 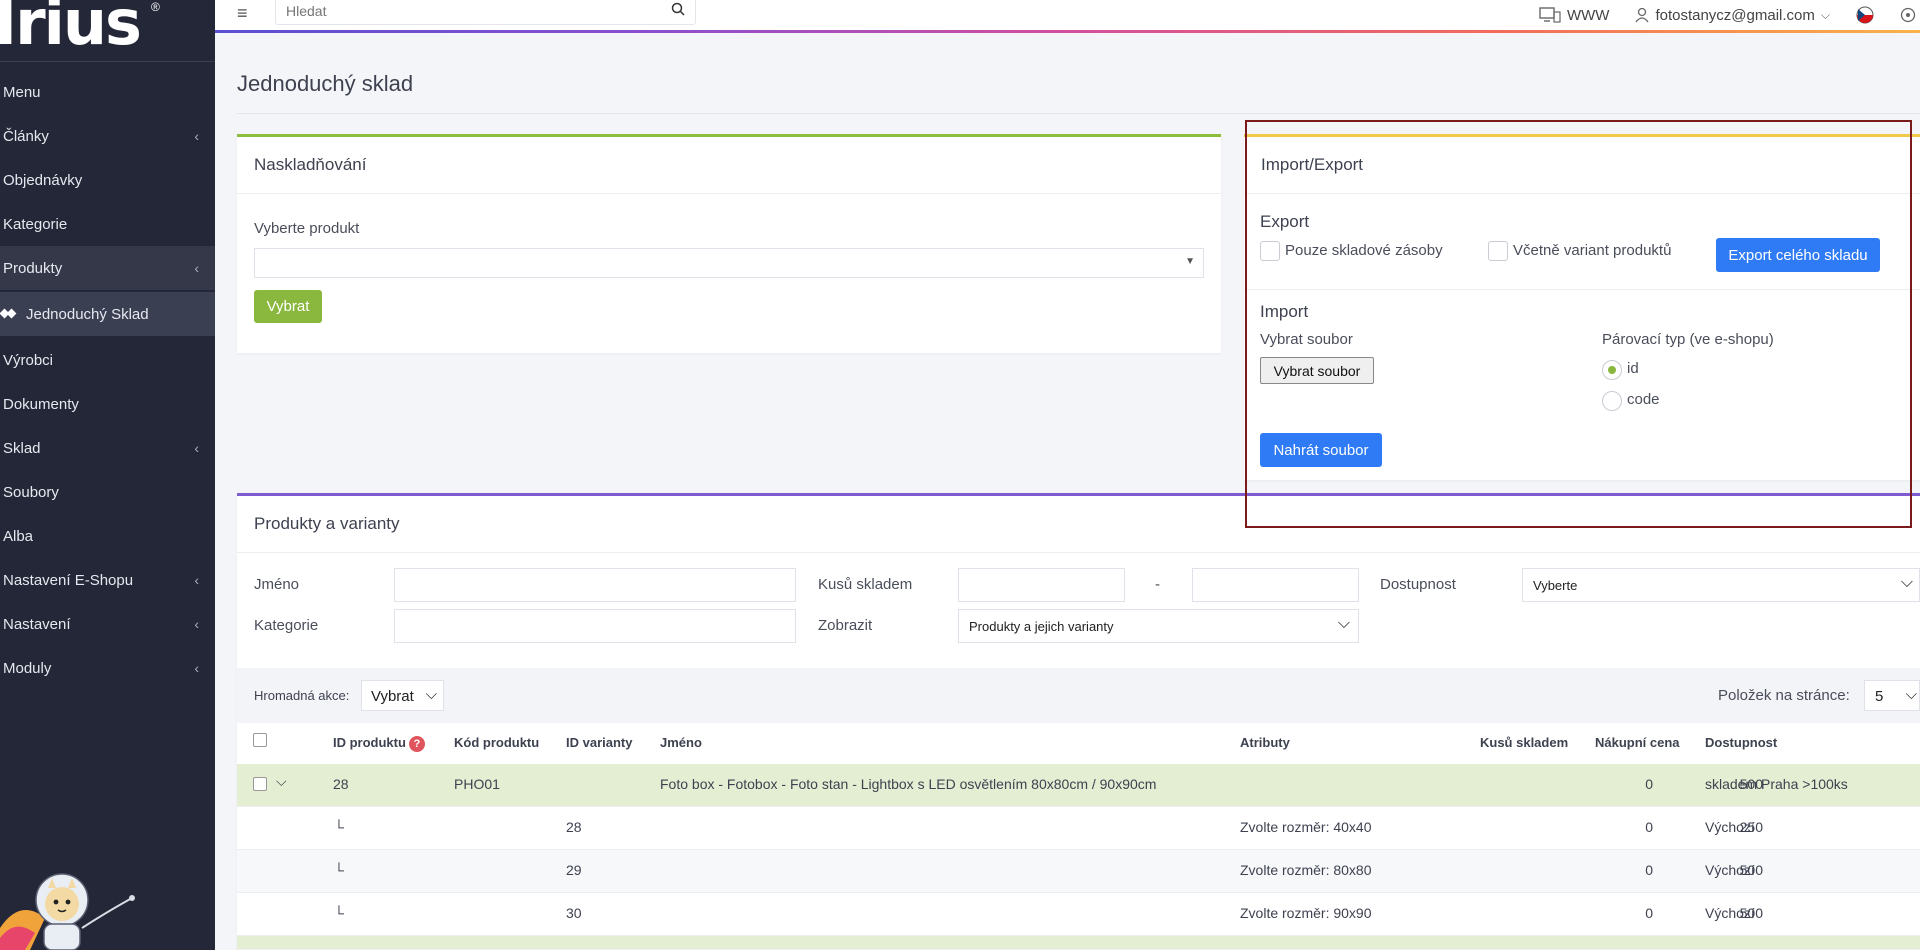 I want to click on bulk-action-select: Vybrat ⌵, so click(x=402, y=695).